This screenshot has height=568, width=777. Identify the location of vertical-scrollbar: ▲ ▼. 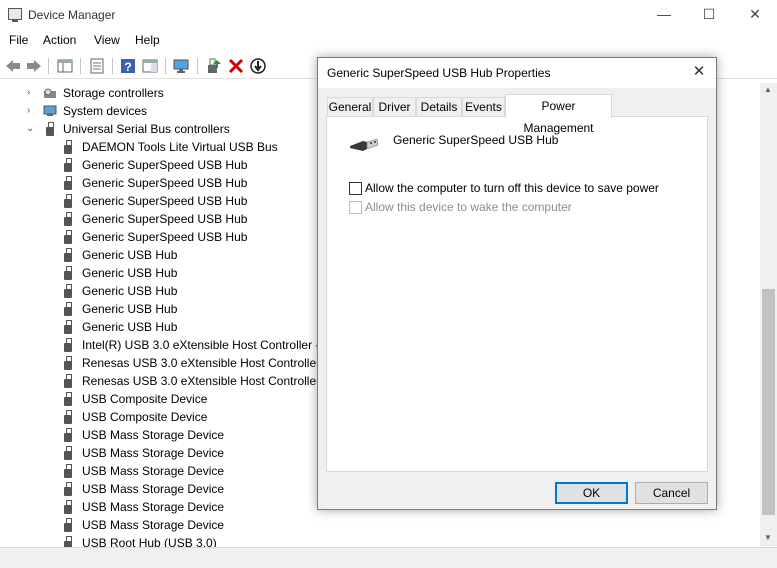
(768, 314).